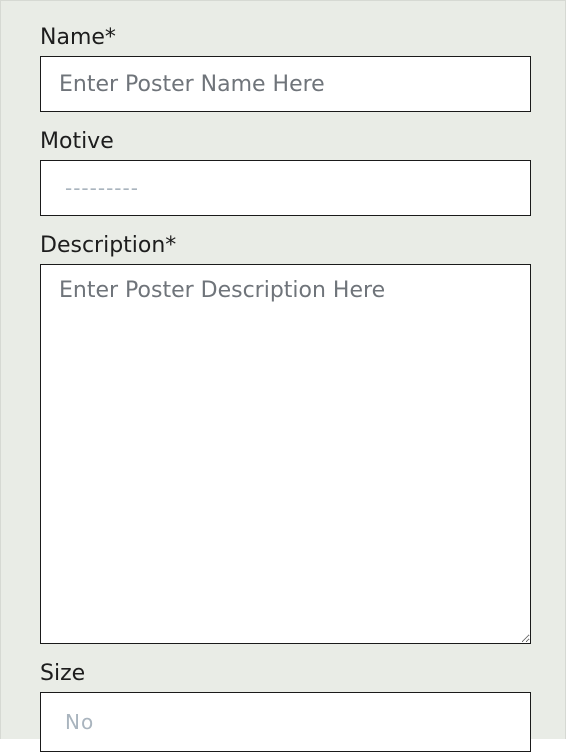 The image size is (568, 752). I want to click on name-input, so click(285, 84).